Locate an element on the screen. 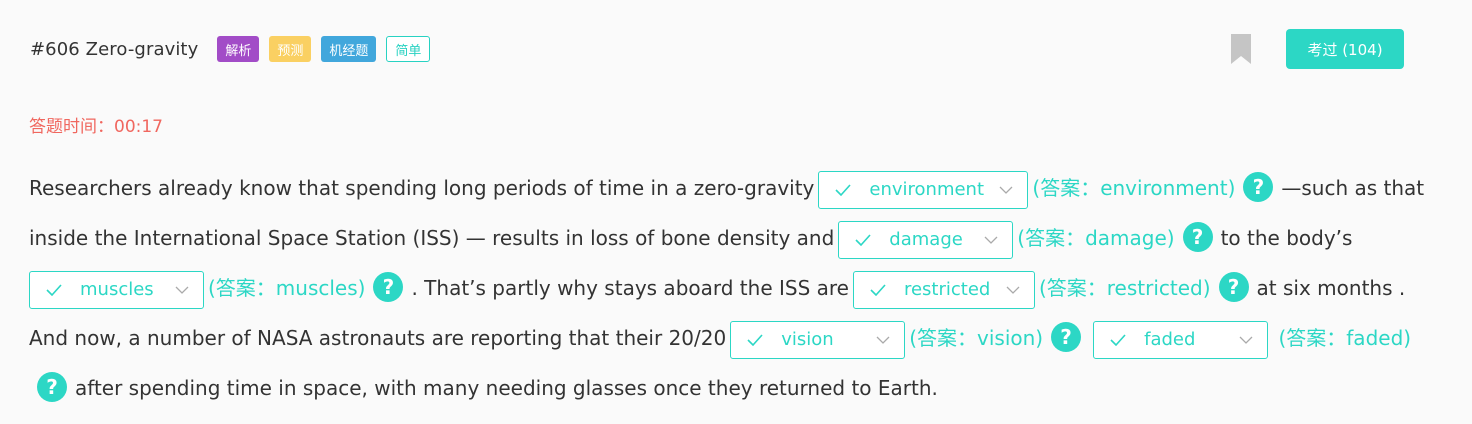 The image size is (1472, 424). answer-hint: (答案：restricted) is located at coordinates (1124, 288).